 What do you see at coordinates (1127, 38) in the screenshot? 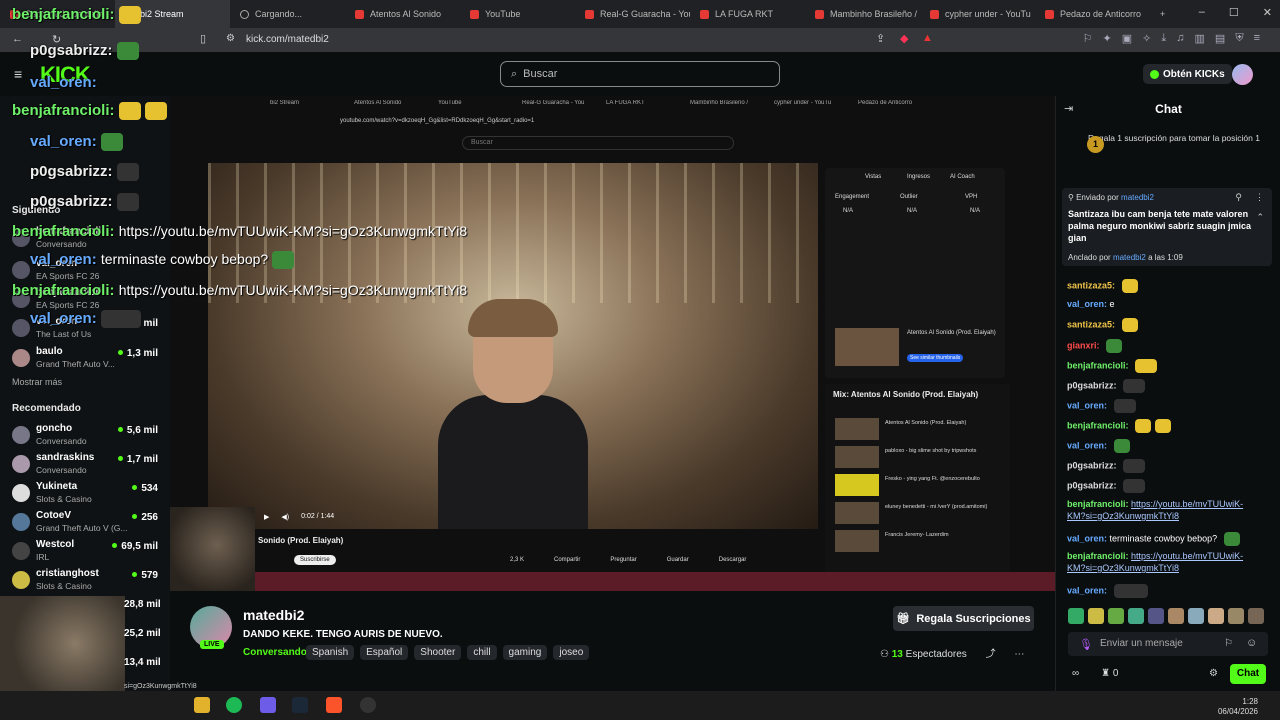
I see `extension-icon: ▣` at bounding box center [1127, 38].